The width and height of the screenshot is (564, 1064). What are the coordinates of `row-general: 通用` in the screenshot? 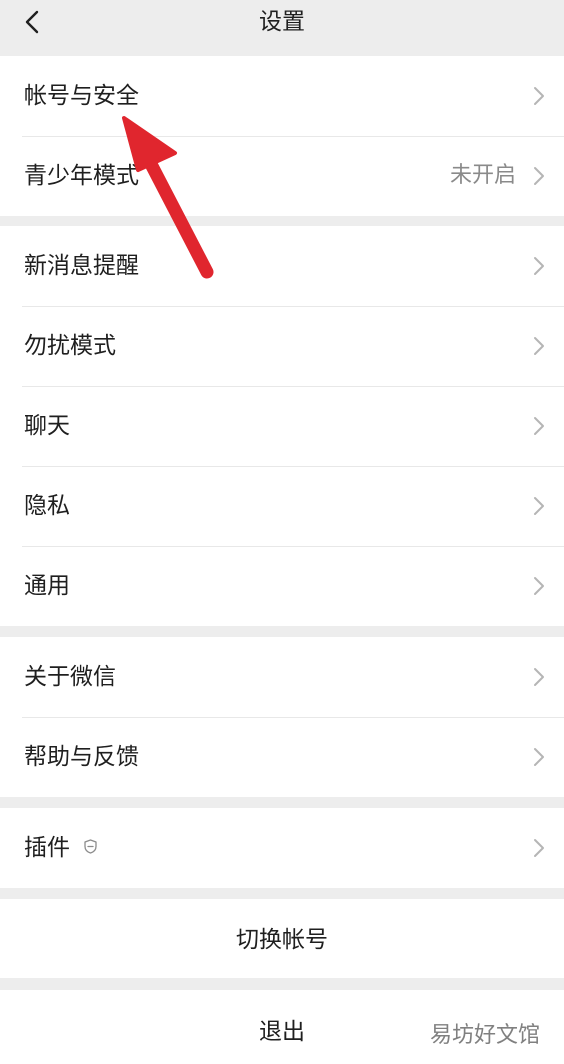 It's located at (282, 586).